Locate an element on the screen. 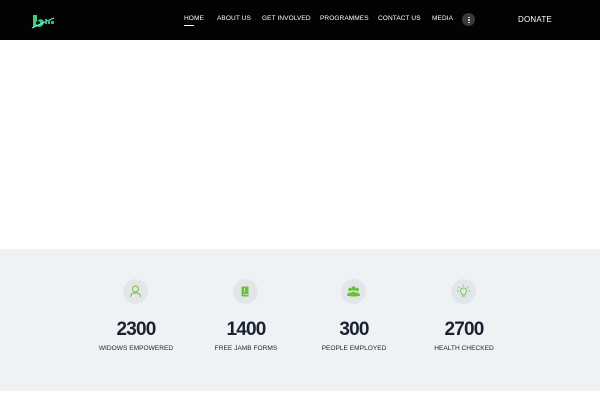 The height and width of the screenshot is (400, 600). nav-programmes: PROGRAMMES is located at coordinates (344, 18).